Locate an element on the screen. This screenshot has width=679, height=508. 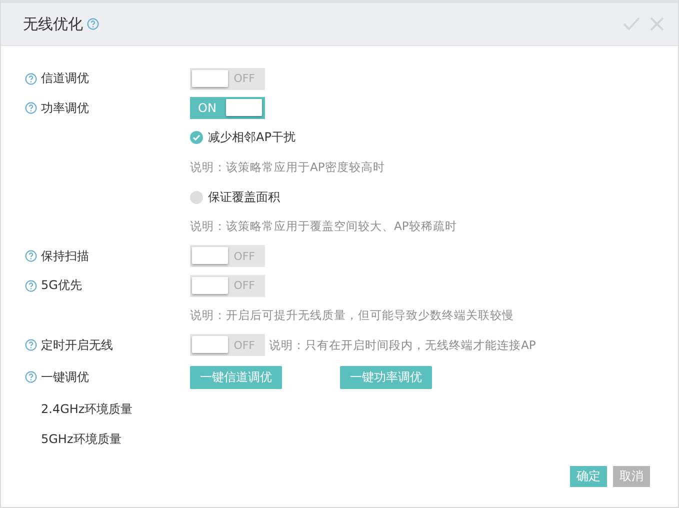
tune-button: 一键功率调优 is located at coordinates (386, 377).